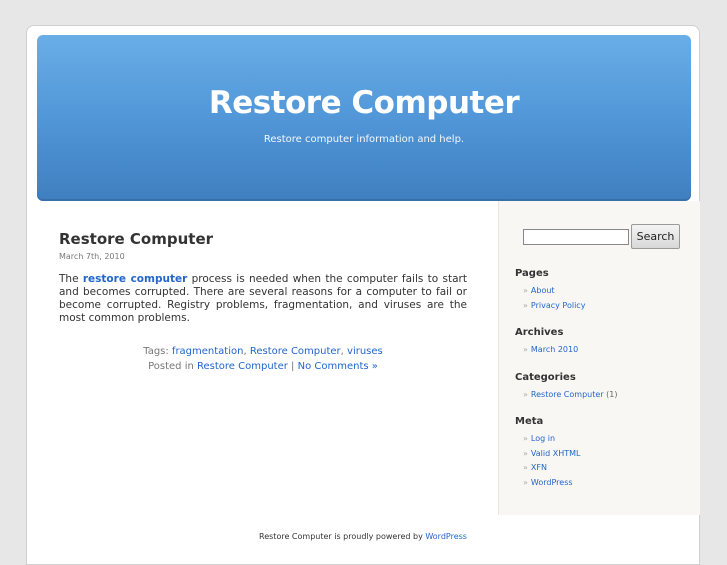 The height and width of the screenshot is (565, 727). I want to click on post-body-text: The, so click(71, 279).